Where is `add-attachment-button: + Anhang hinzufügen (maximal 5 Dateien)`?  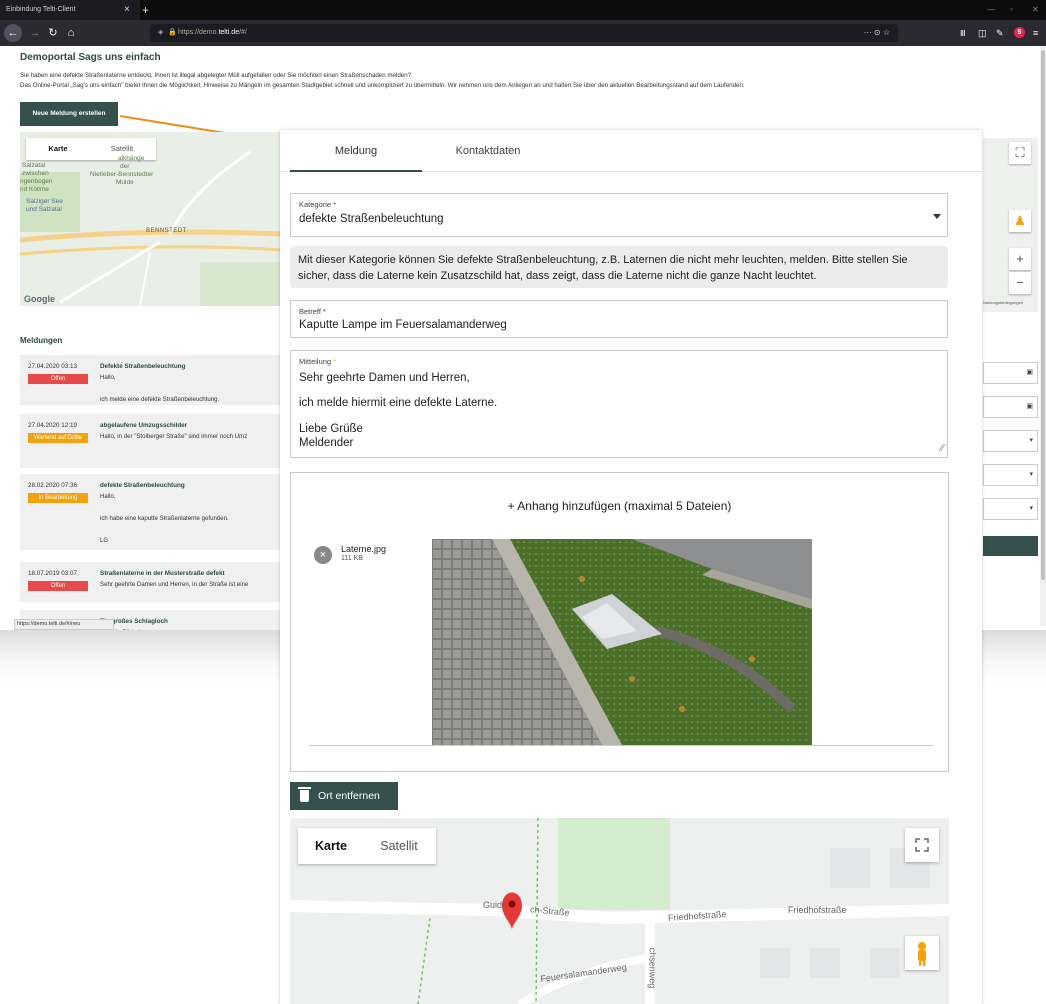
add-attachment-button: + Anhang hinzufügen (maximal 5 Dateien) is located at coordinates (619, 506).